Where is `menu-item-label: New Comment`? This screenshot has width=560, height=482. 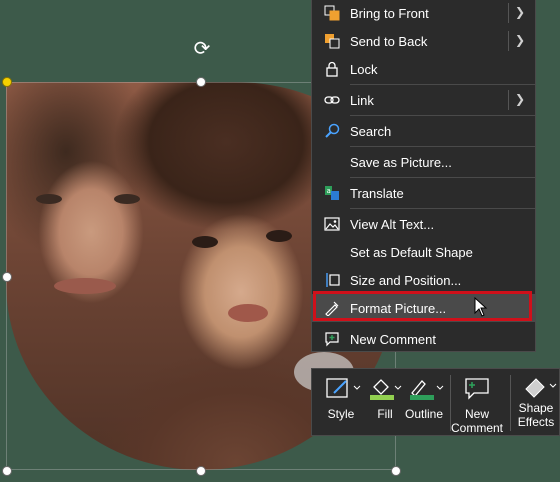
menu-item-label: New Comment is located at coordinates (393, 339).